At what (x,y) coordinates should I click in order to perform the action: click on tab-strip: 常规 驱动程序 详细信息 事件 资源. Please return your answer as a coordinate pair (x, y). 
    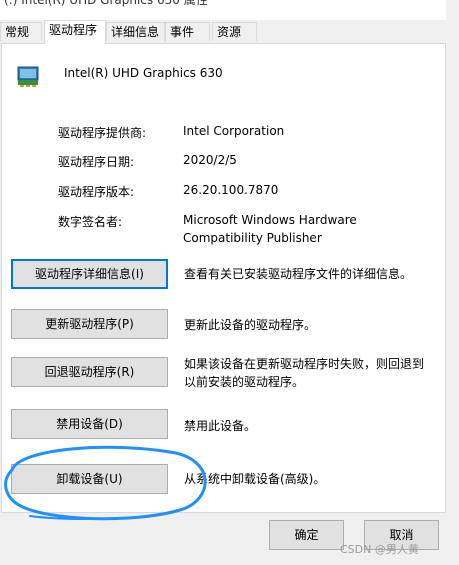
    Looking at the image, I should click on (229, 32).